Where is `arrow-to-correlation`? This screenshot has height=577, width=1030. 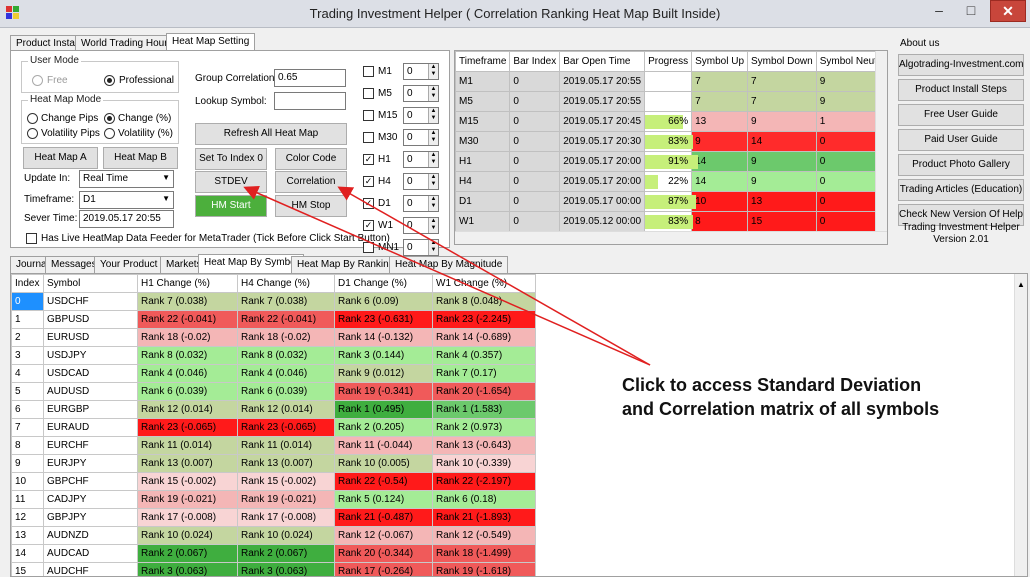
arrow-to-correlation is located at coordinates (494, 276).